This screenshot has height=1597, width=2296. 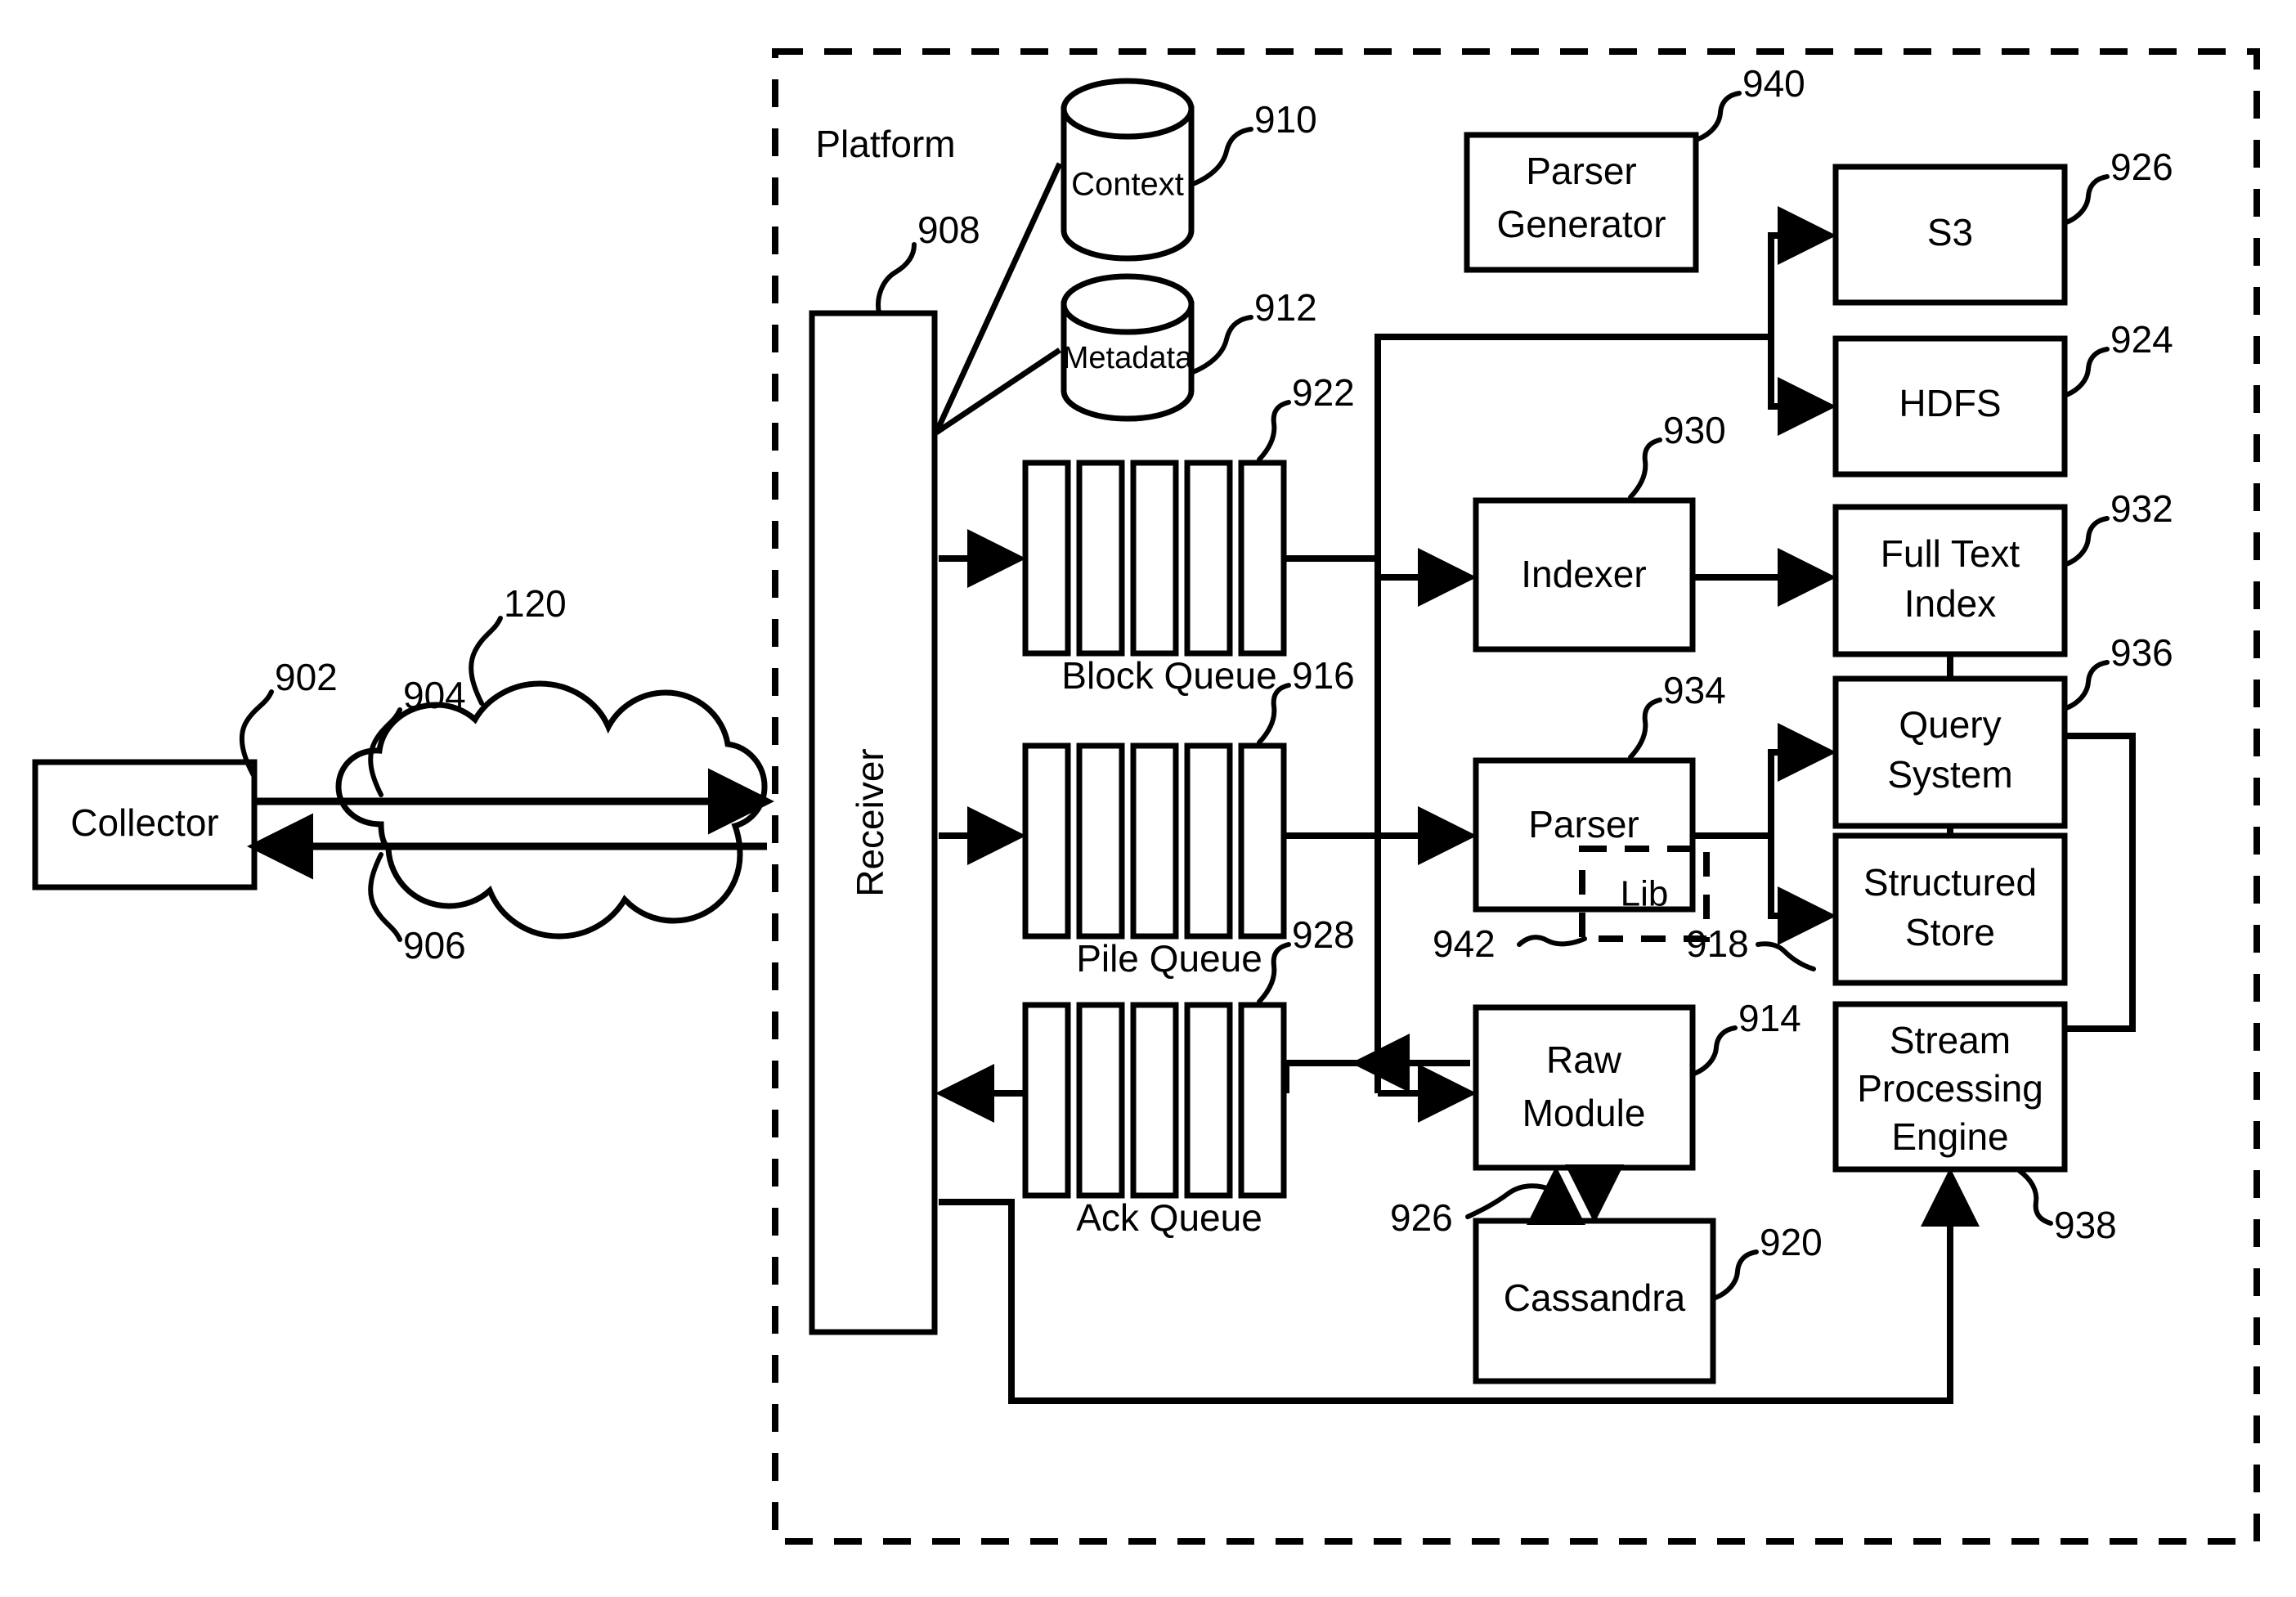 What do you see at coordinates (2141, 339) in the screenshot?
I see `ref-924: 924` at bounding box center [2141, 339].